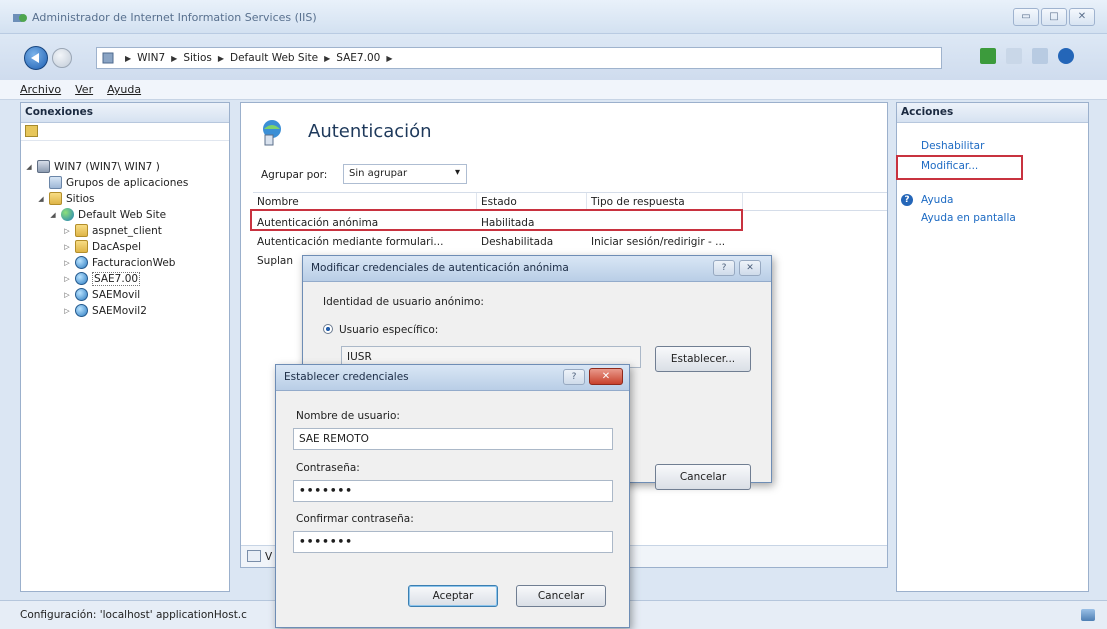 The height and width of the screenshot is (629, 1107). What do you see at coordinates (36, 58) in the screenshot?
I see `back-arrow-icon` at bounding box center [36, 58].